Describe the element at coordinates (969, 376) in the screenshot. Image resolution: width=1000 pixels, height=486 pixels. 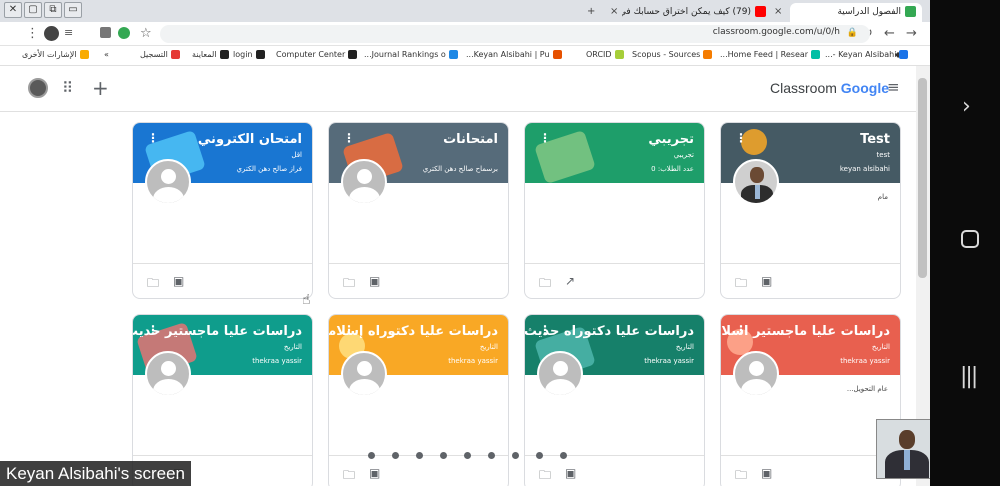
I see `recent-apps-icon: |||` at that location.